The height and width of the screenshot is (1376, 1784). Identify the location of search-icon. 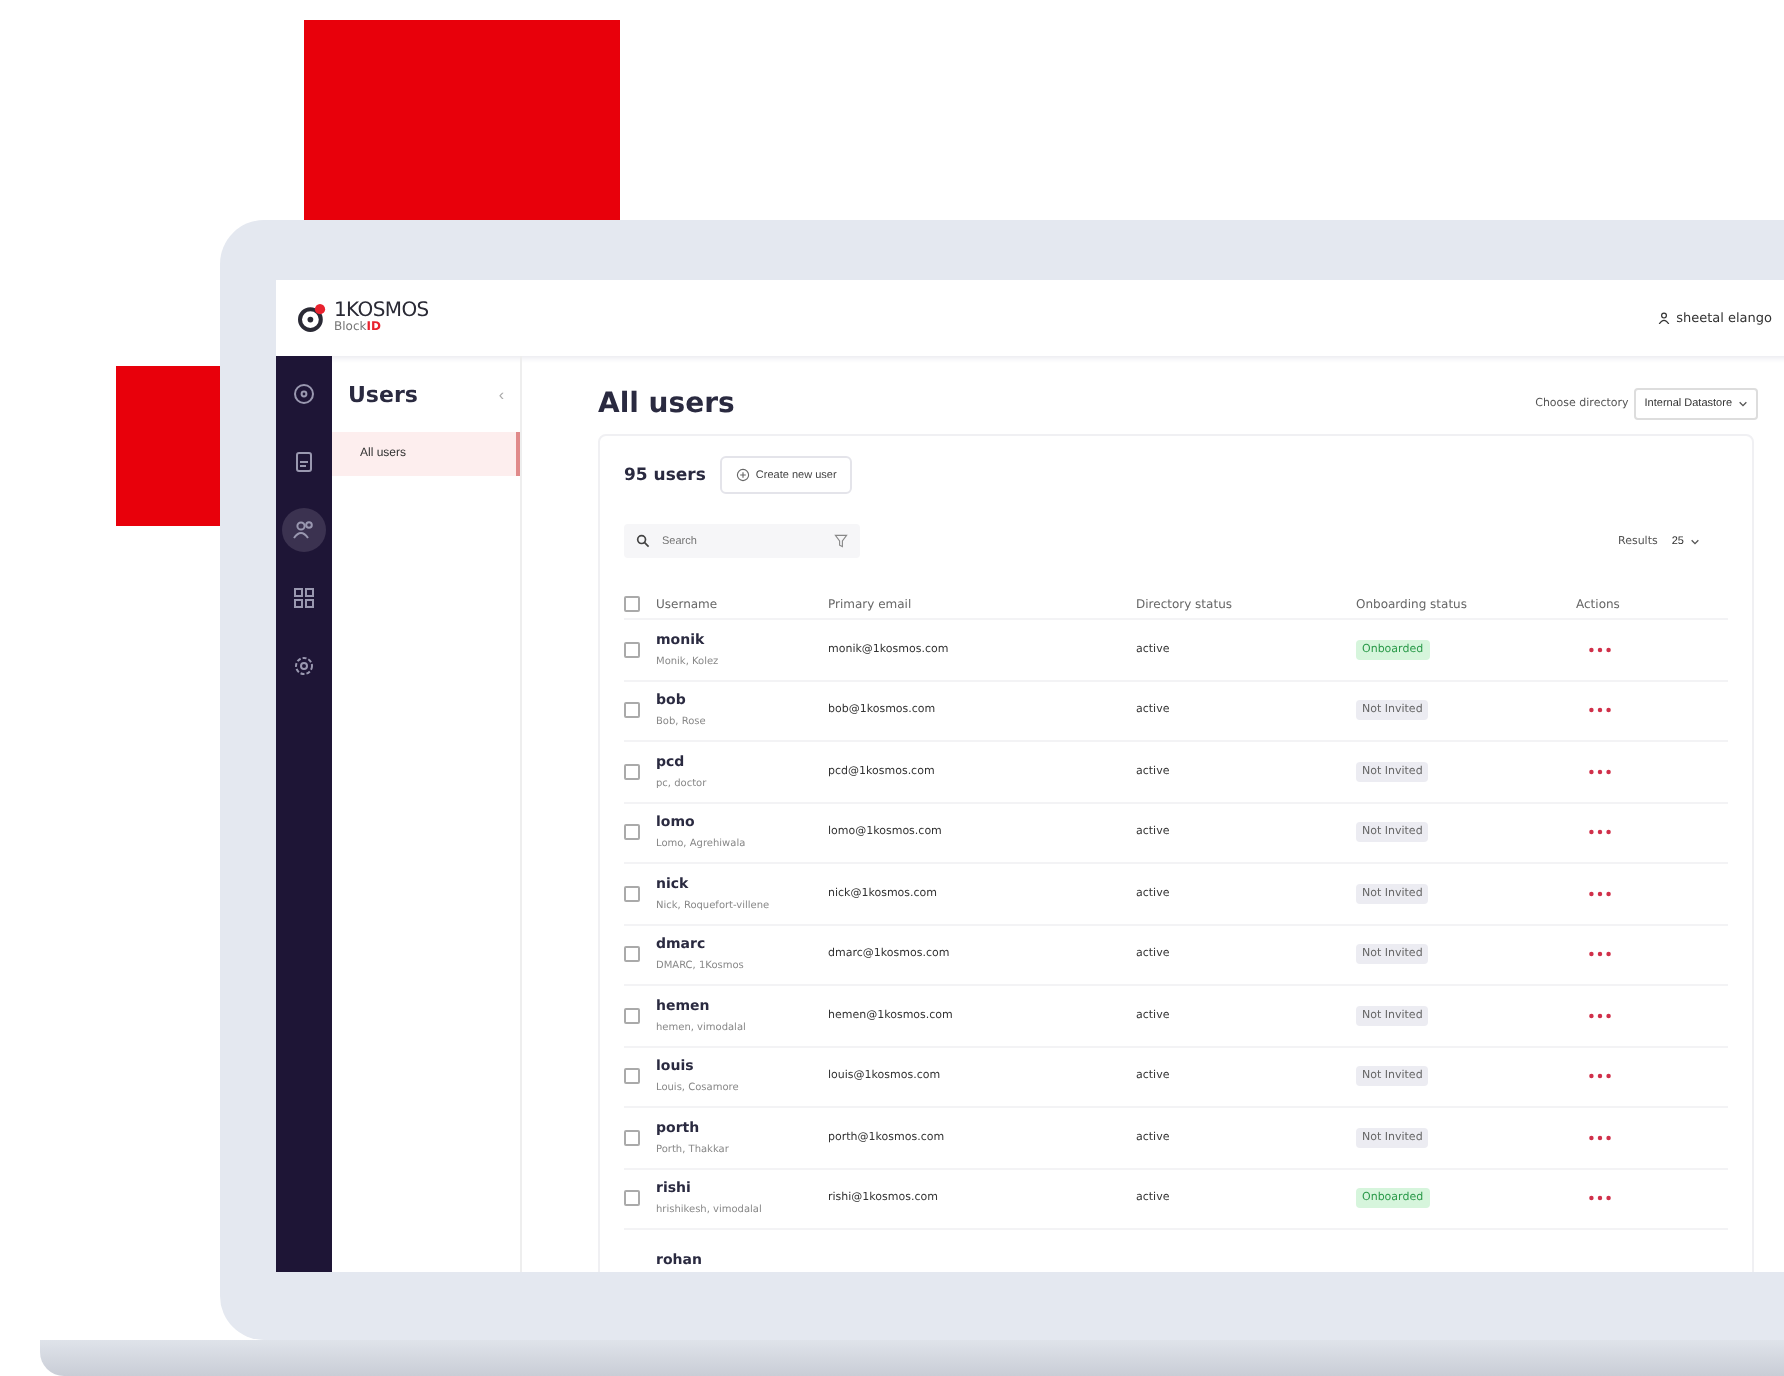
(643, 541).